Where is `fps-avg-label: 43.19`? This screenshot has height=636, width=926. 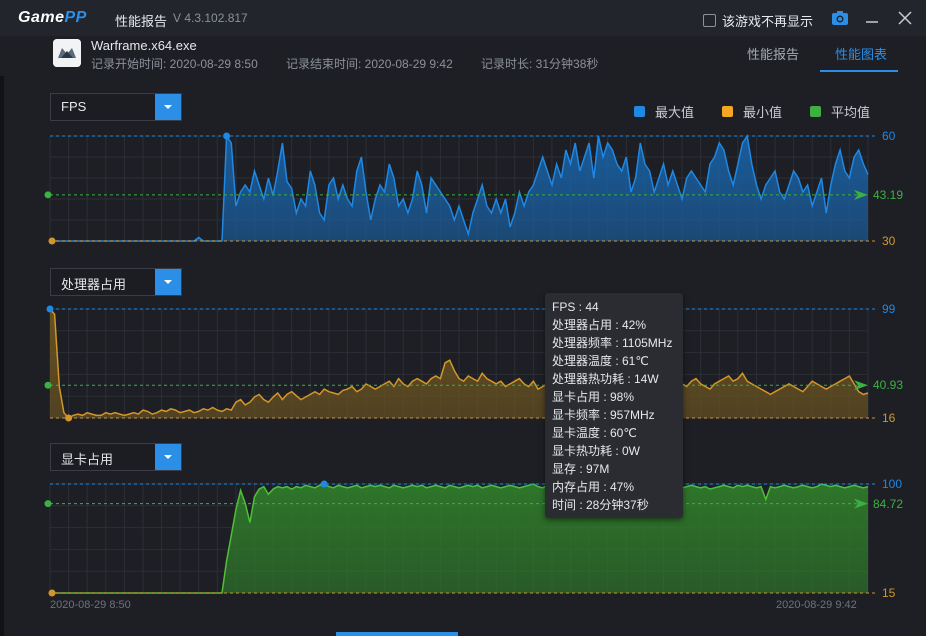 fps-avg-label: 43.19 is located at coordinates (888, 195).